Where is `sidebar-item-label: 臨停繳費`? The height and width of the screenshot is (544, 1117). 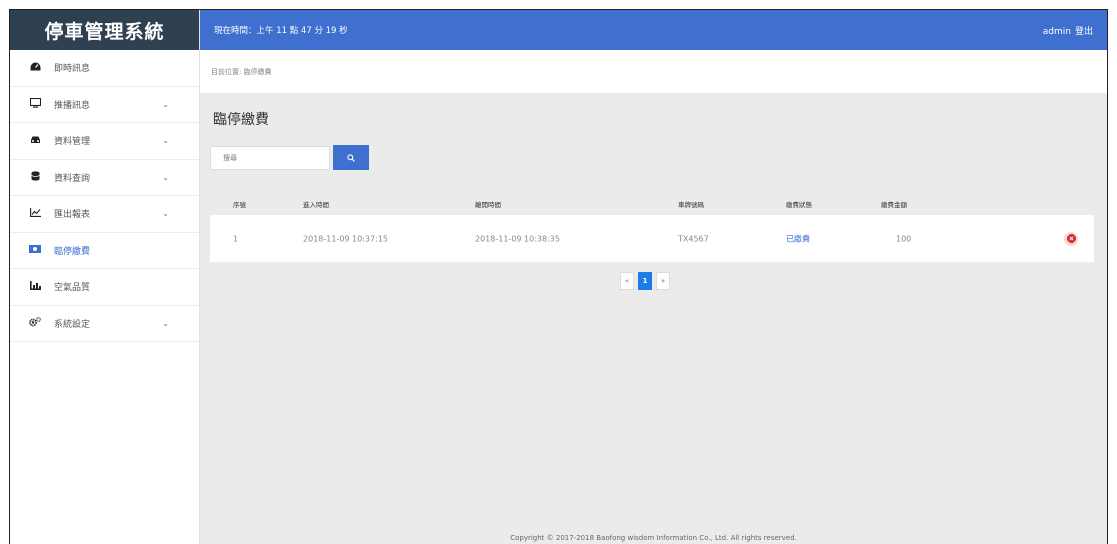
sidebar-item-label: 臨停繳費 is located at coordinates (72, 251).